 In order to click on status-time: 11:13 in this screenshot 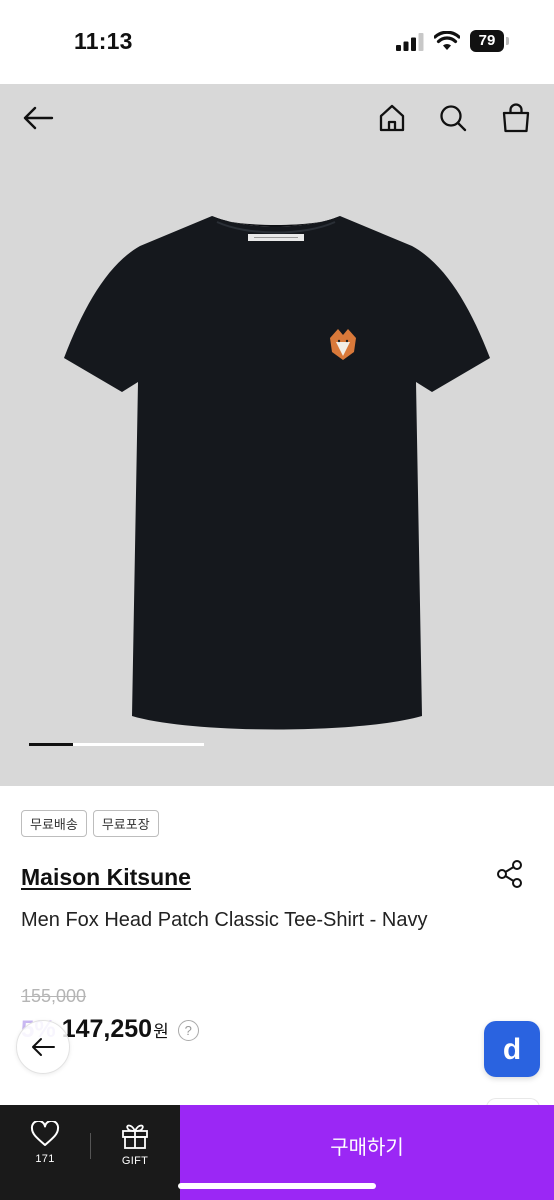, I will do `click(103, 41)`.